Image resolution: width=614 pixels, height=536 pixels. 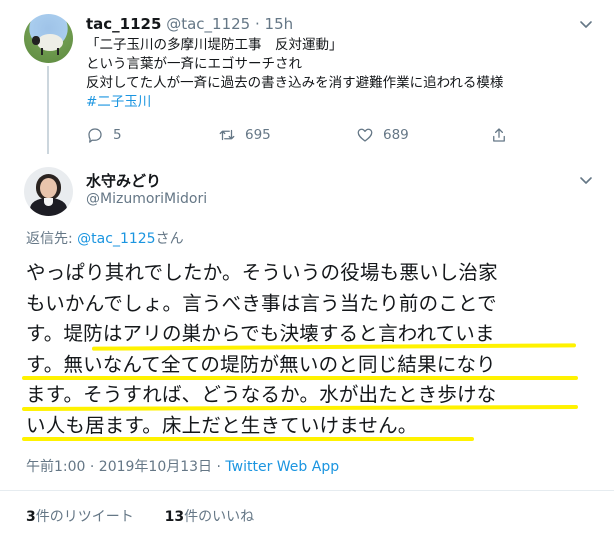 I want to click on reply-context: 返信先: @tac_1125さん, so click(x=105, y=238).